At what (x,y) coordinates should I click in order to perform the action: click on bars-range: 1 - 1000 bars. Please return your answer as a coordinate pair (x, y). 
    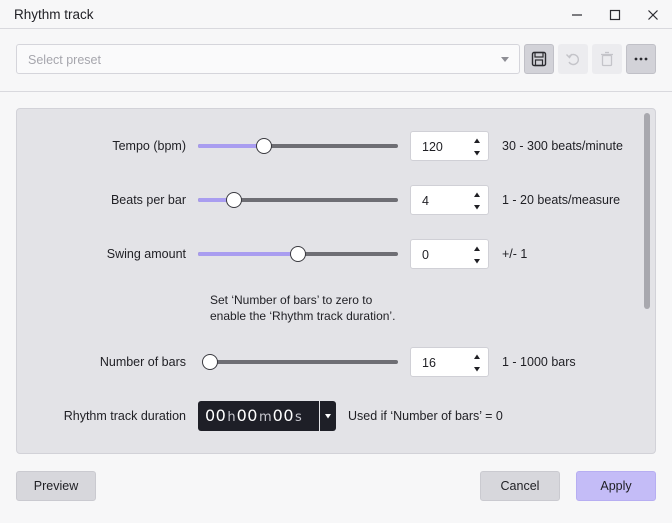
    Looking at the image, I should click on (539, 362).